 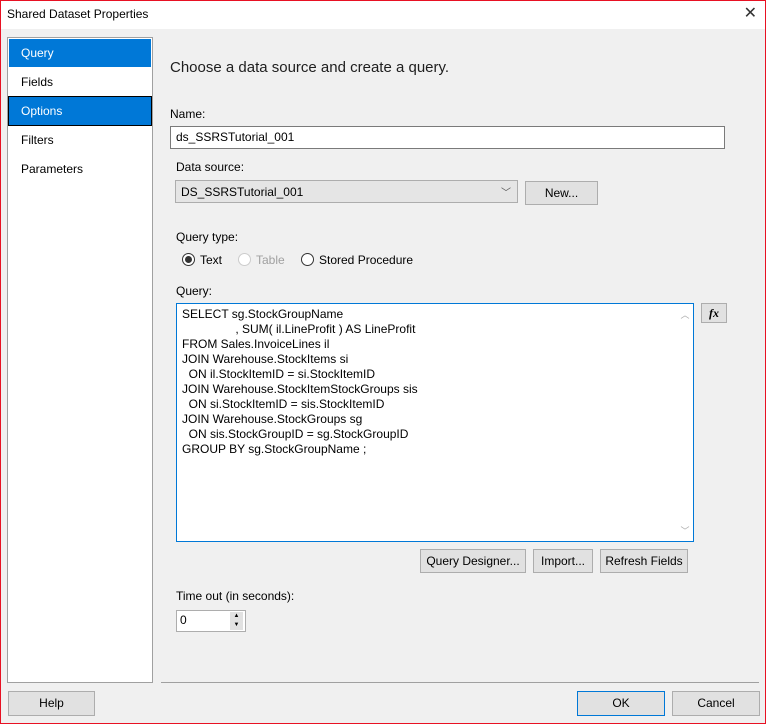 I want to click on radio-label: Text, so click(x=211, y=260).